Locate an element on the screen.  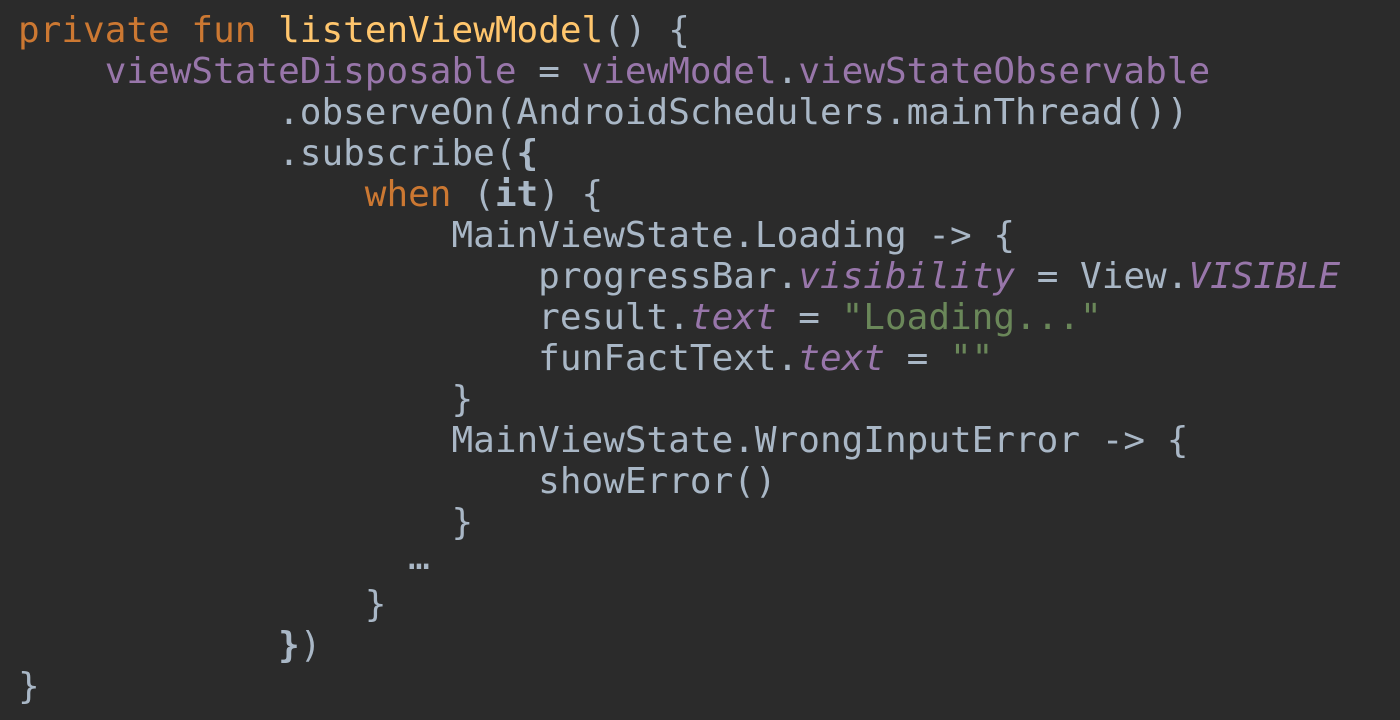
code-token: () { is located at coordinates (646, 30).